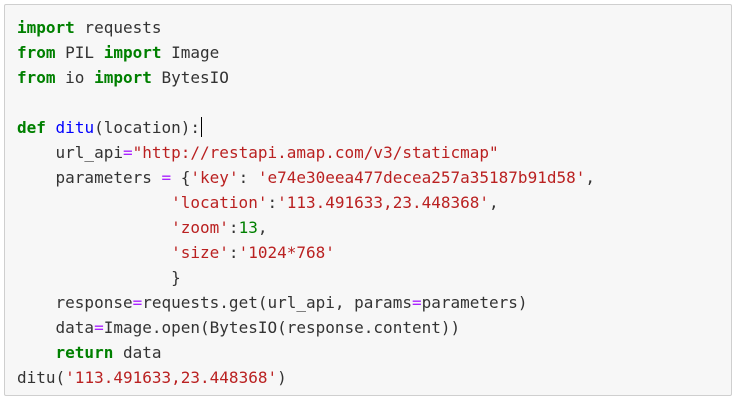 The height and width of the screenshot is (400, 736). Describe the element at coordinates (99, 277) in the screenshot. I see `code-token: }` at that location.